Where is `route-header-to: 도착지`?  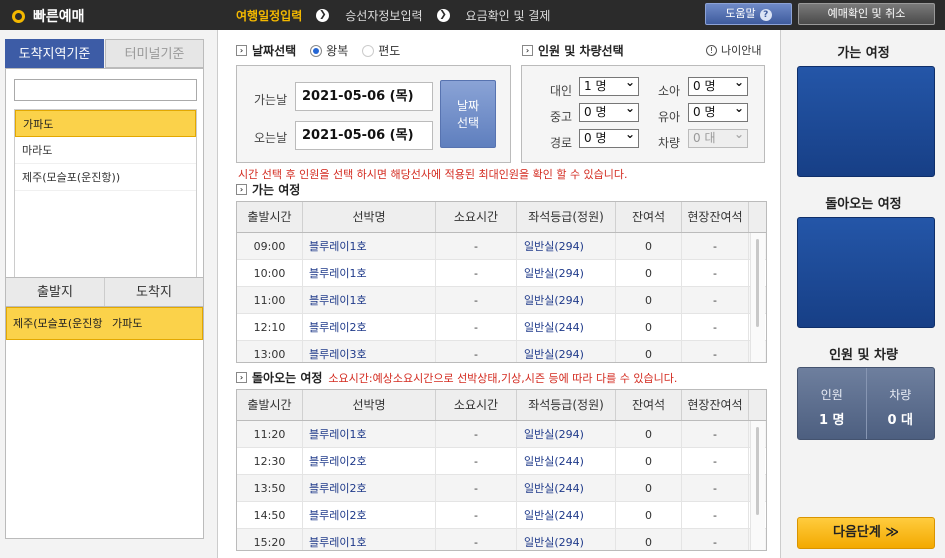
route-header-to: 도착지 is located at coordinates (154, 292).